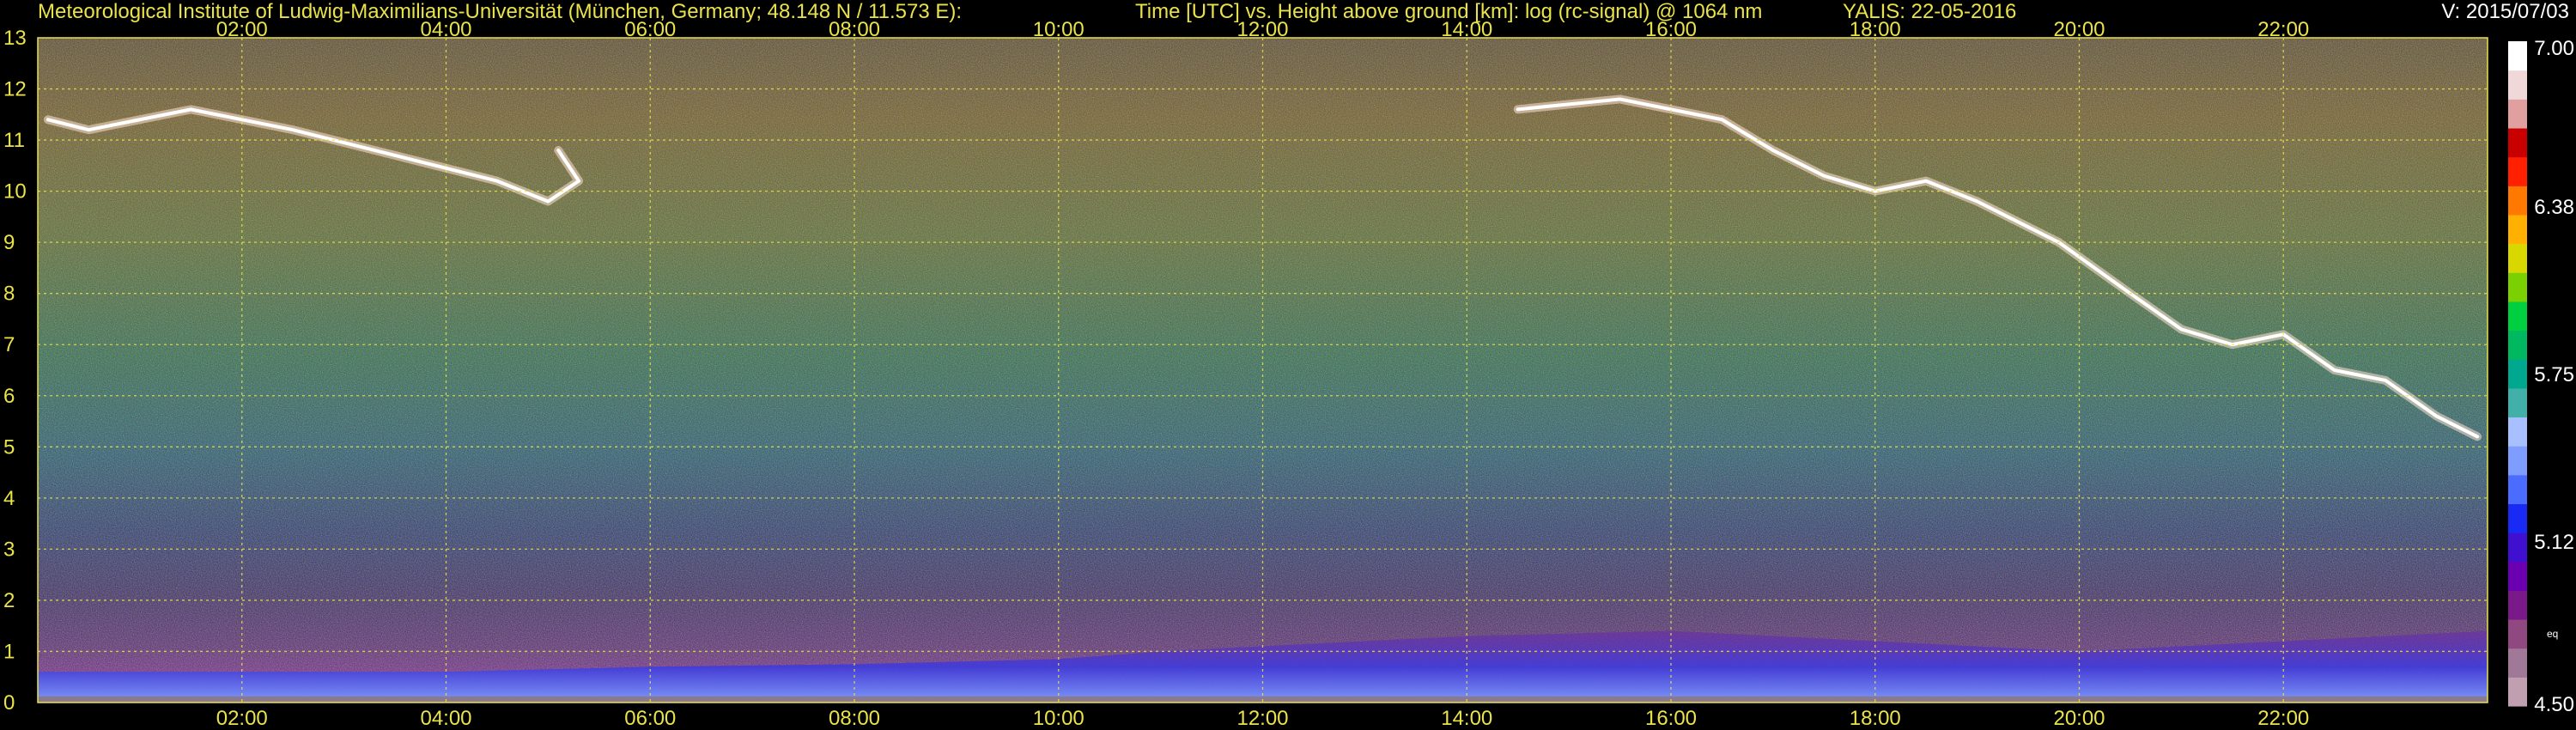 The width and height of the screenshot is (2576, 730). I want to click on x-tick-label-top: 20:00, so click(2079, 29).